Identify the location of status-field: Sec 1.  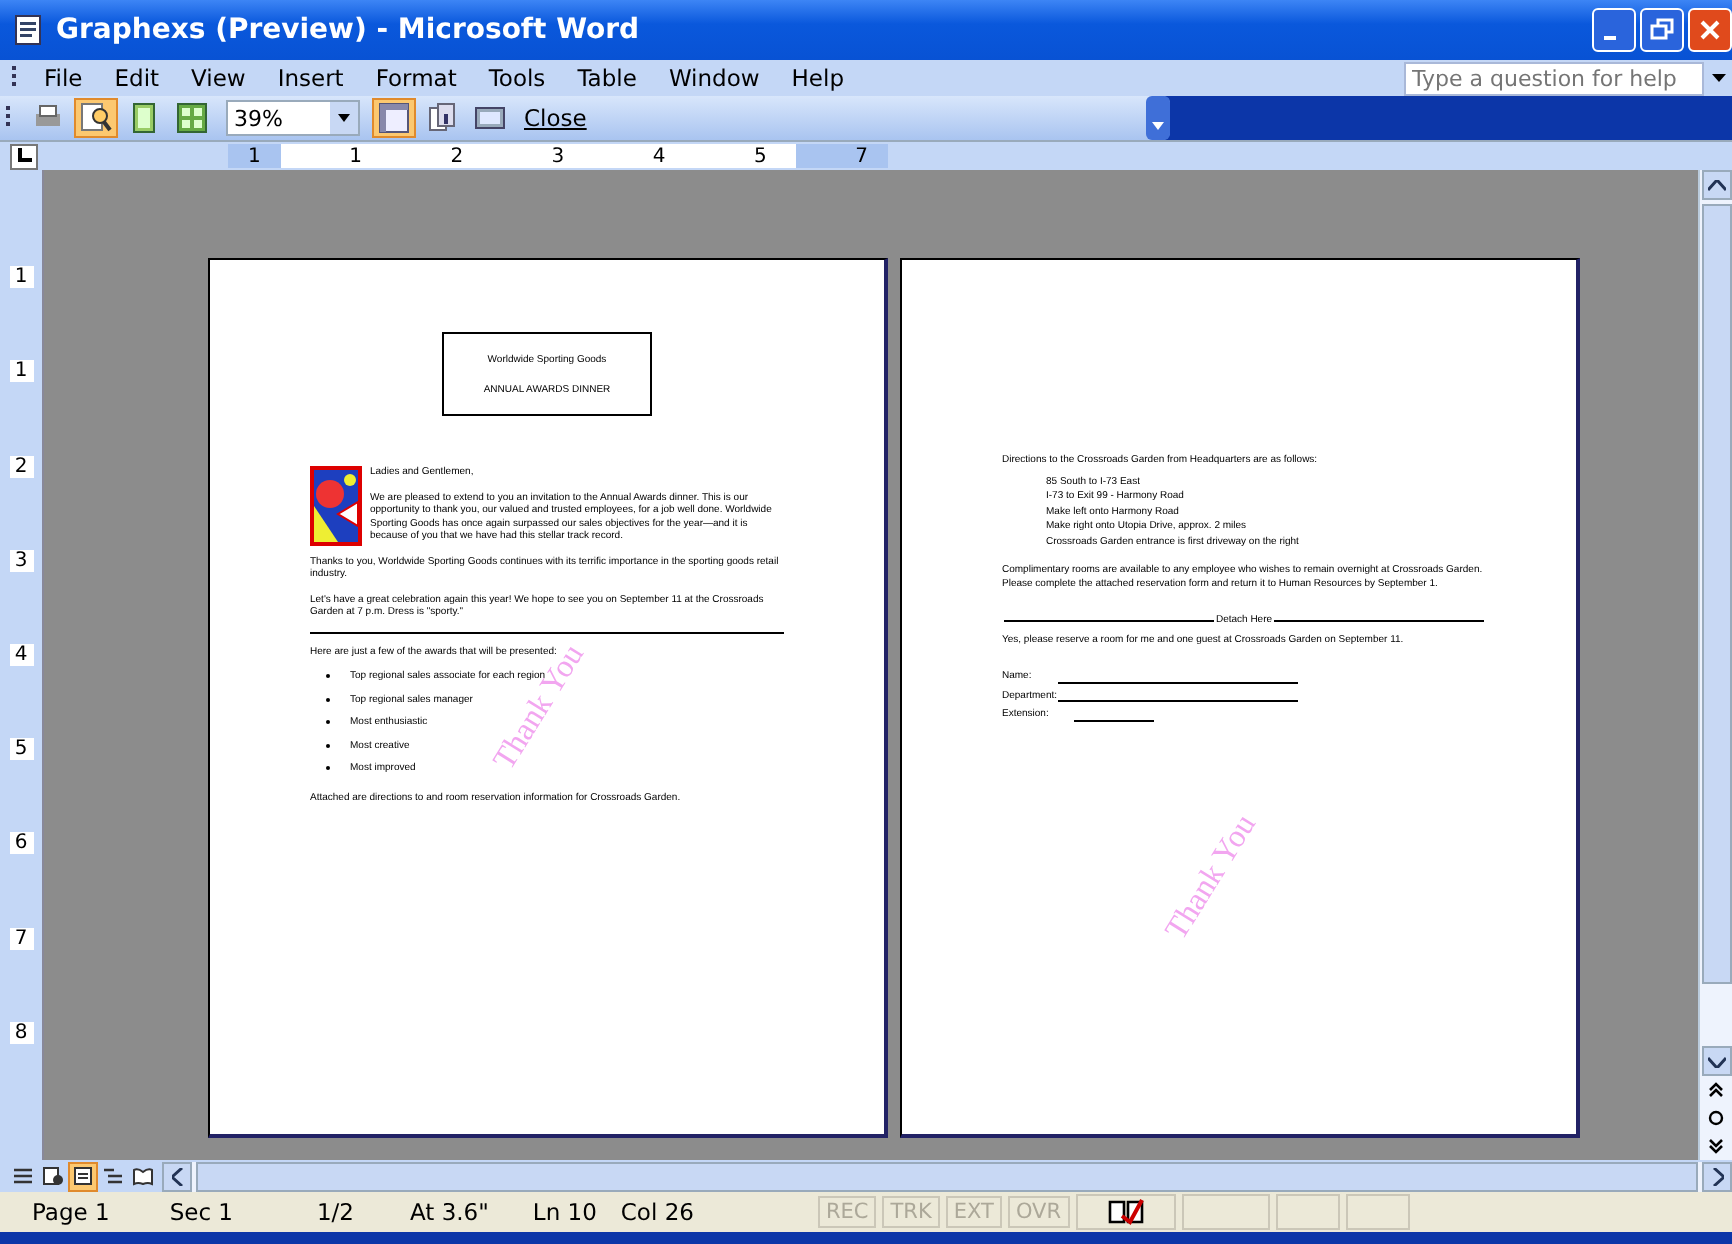
(201, 1212).